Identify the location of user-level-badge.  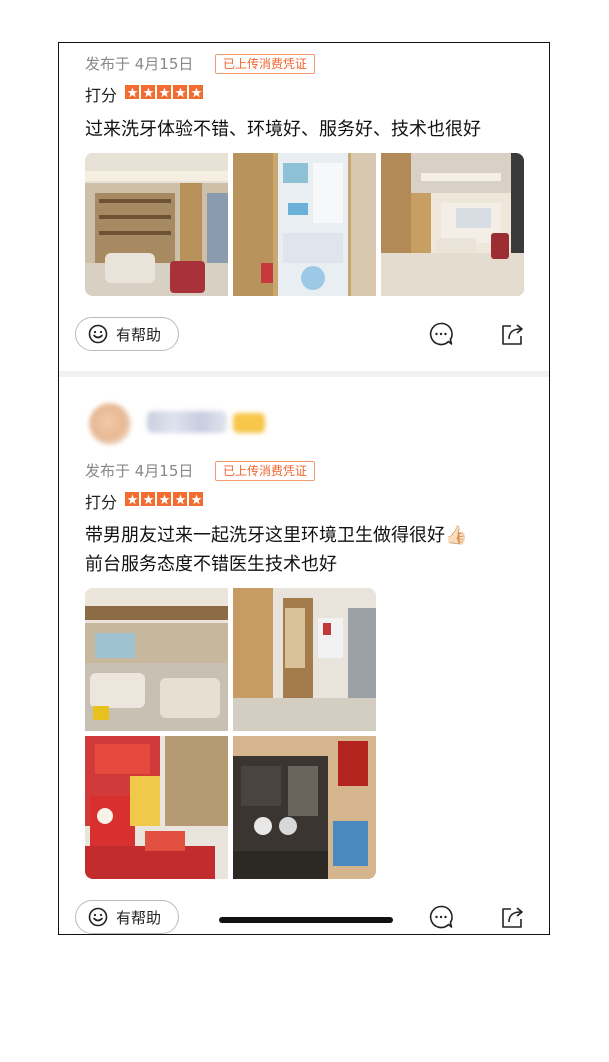
(249, 423).